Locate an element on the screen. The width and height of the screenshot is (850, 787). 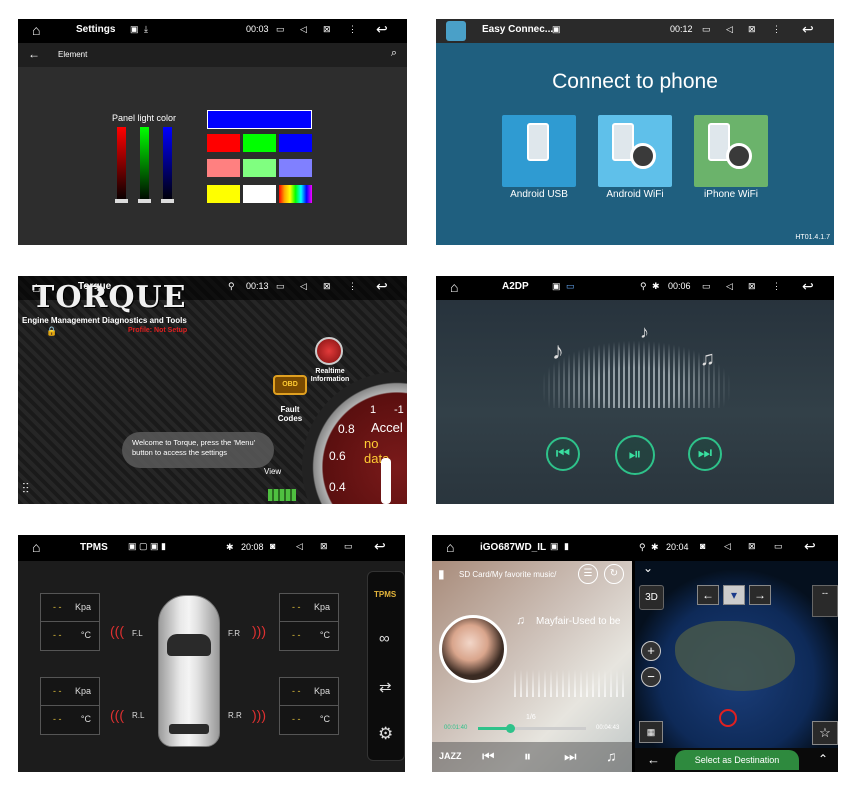
blue-slider is located at coordinates (167, 164).